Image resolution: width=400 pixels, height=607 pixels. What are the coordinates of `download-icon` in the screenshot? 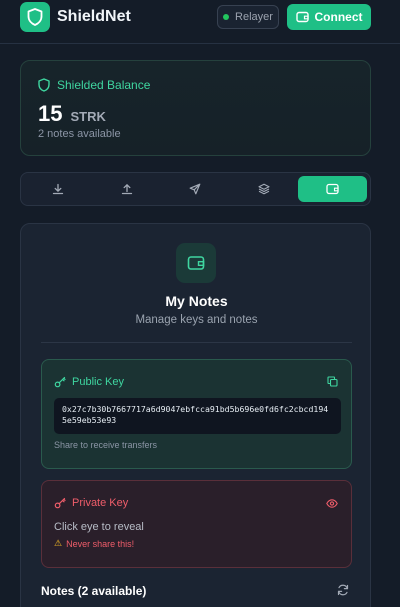 It's located at (58, 189).